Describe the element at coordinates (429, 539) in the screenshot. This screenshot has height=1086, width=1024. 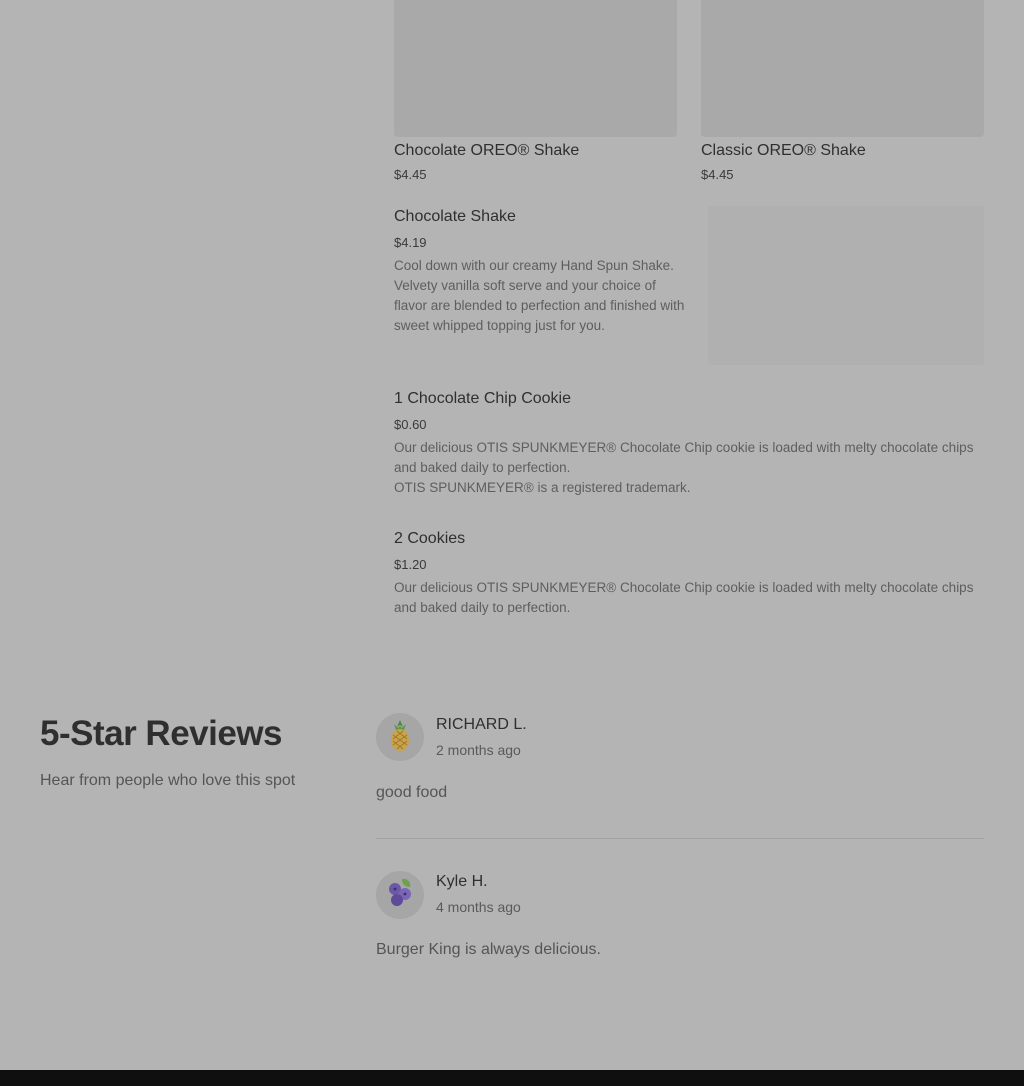
I see `menu-item-title: 2 Cookies` at that location.